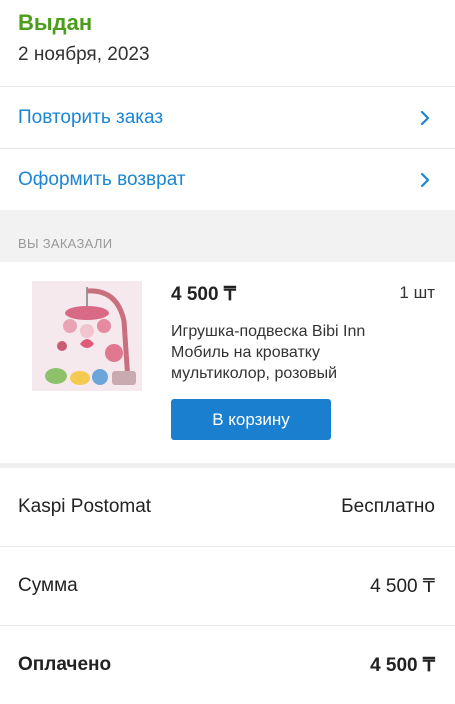 This screenshot has height=704, width=455. Describe the element at coordinates (251, 419) in the screenshot. I see `add-to-cart-button: В корзину` at that location.